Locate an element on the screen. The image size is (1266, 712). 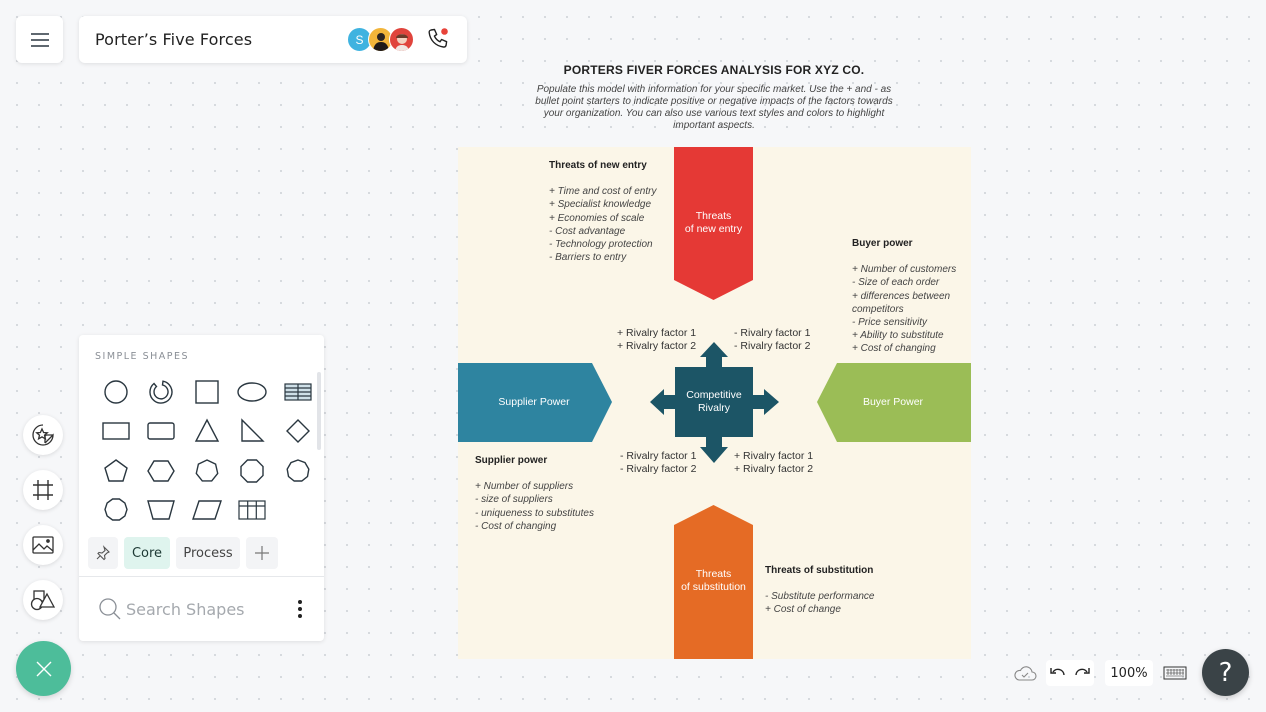
pin-icon is located at coordinates (103, 553).